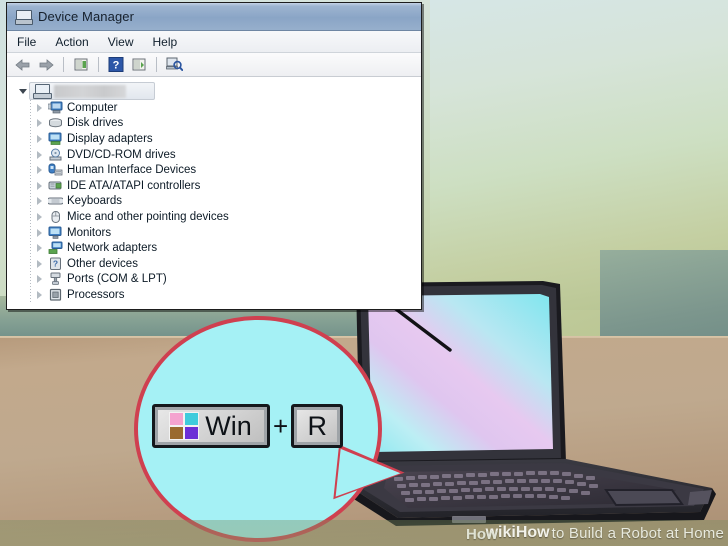  What do you see at coordinates (148, 216) in the screenshot?
I see `tree-item-label: Mice and other pointing devices` at bounding box center [148, 216].